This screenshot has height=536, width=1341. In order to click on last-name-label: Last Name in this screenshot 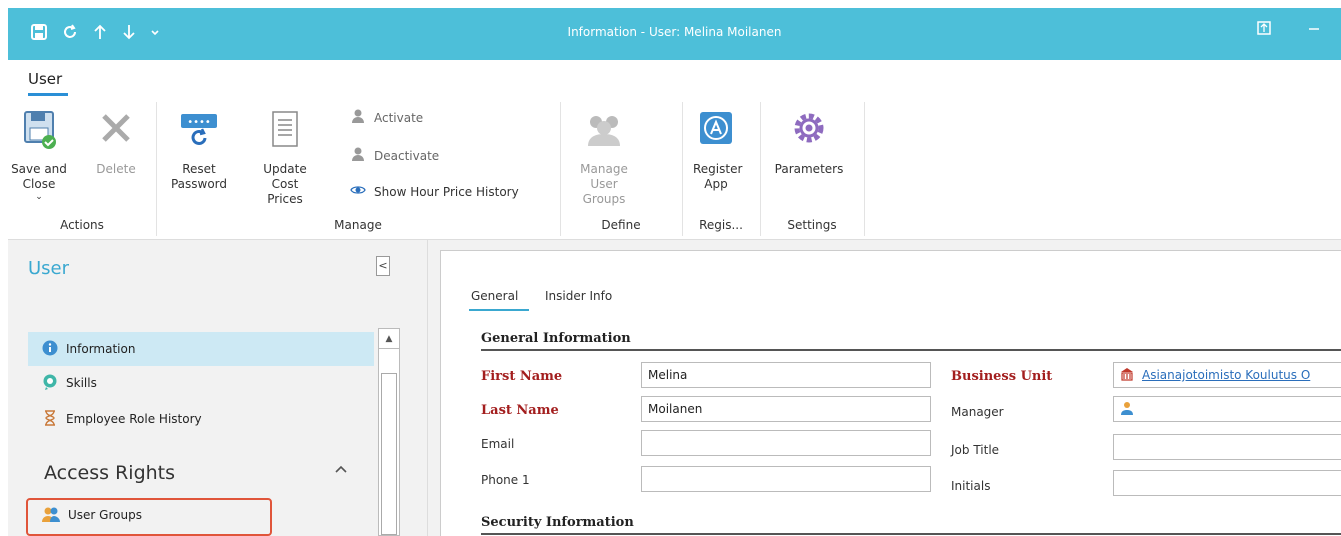, I will do `click(520, 410)`.